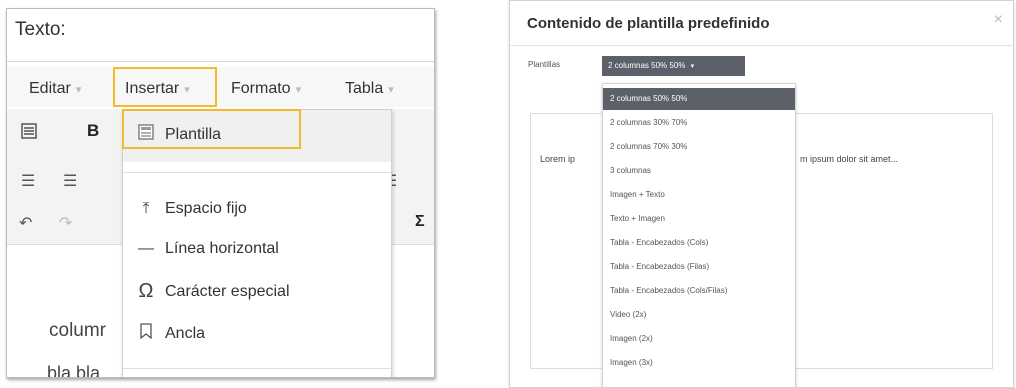 This screenshot has width=1016, height=388. I want to click on menu-formato: Formato ▾, so click(266, 89).